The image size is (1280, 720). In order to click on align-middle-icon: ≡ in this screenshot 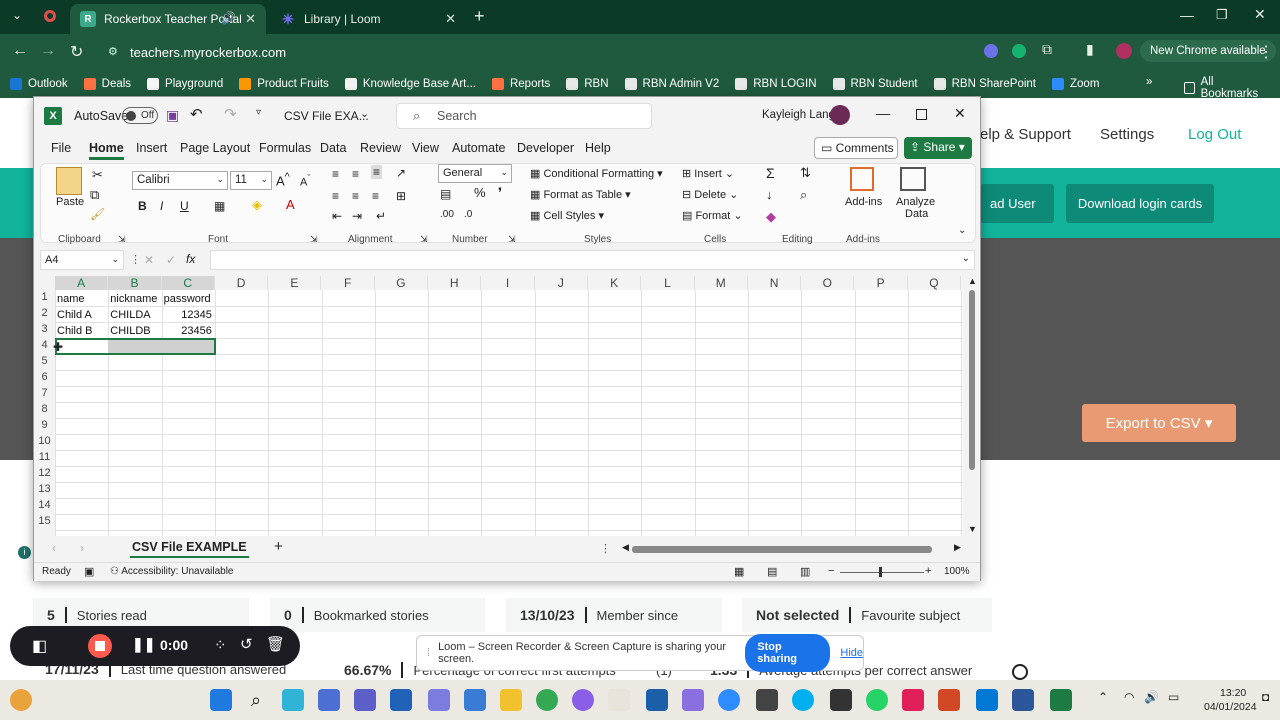, I will do `click(355, 174)`.